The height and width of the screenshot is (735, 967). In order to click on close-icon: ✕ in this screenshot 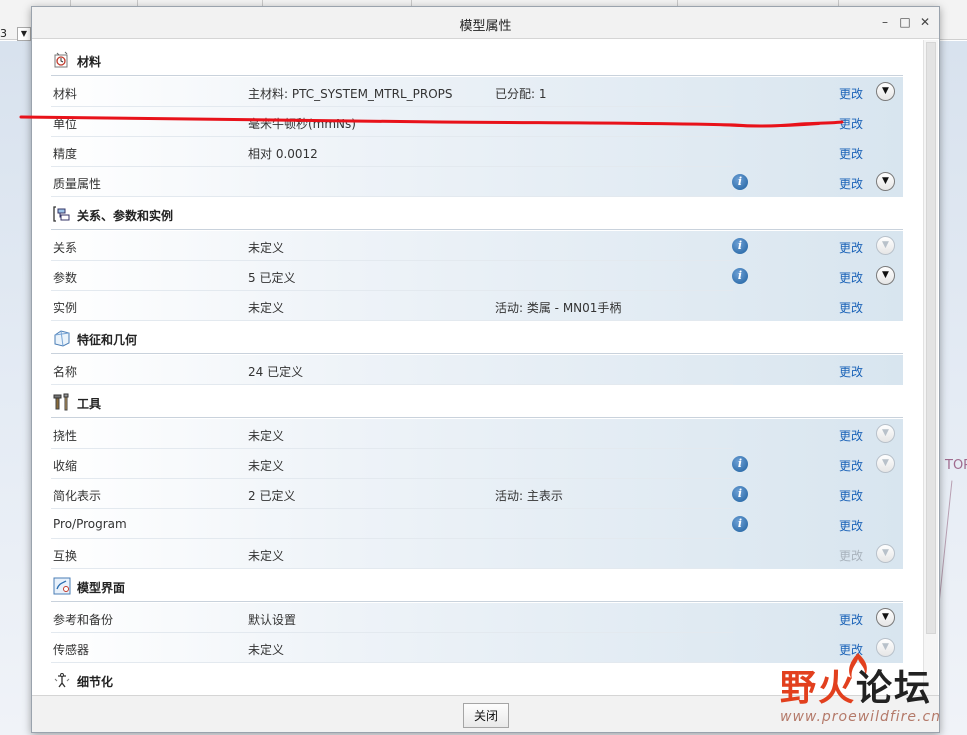, I will do `click(925, 22)`.